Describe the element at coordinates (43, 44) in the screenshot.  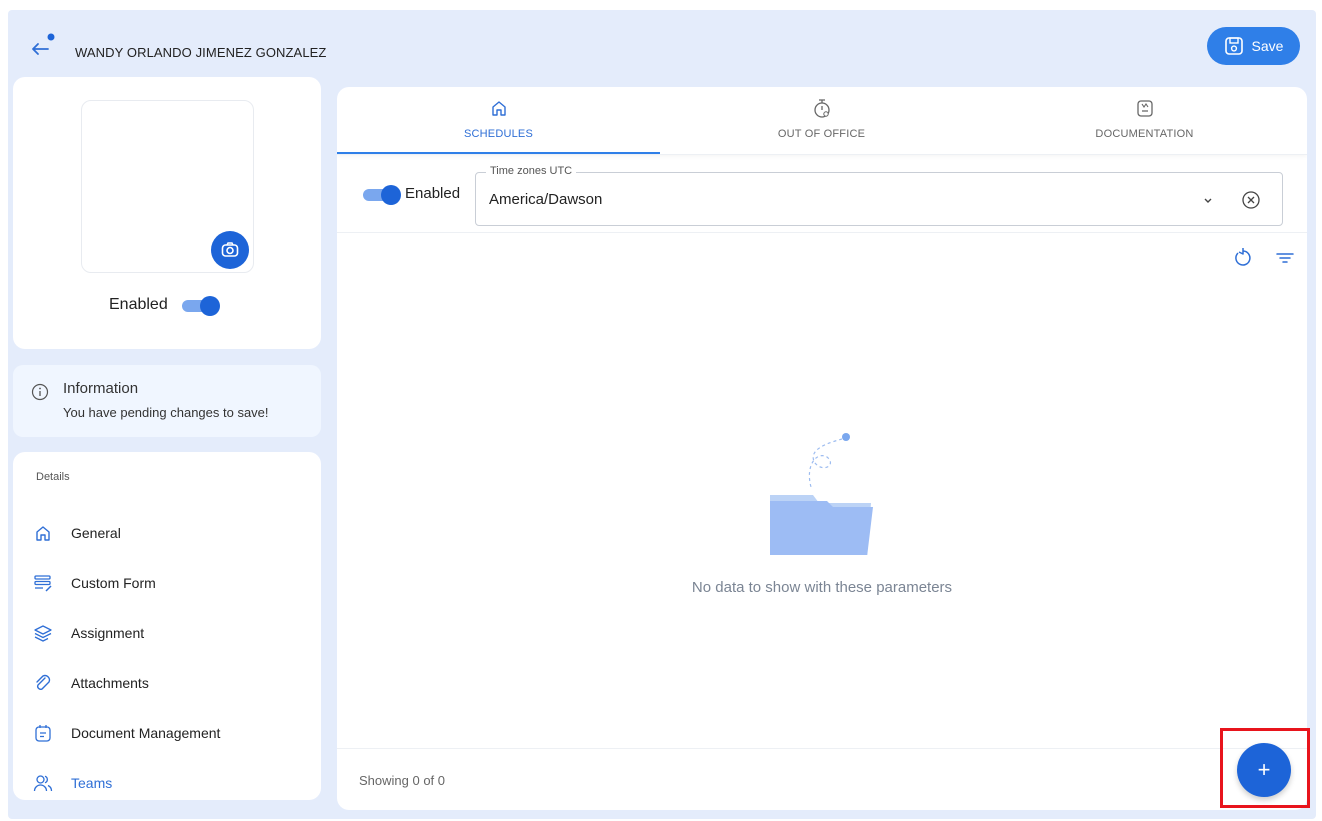
I see `back-arrow-icon` at that location.